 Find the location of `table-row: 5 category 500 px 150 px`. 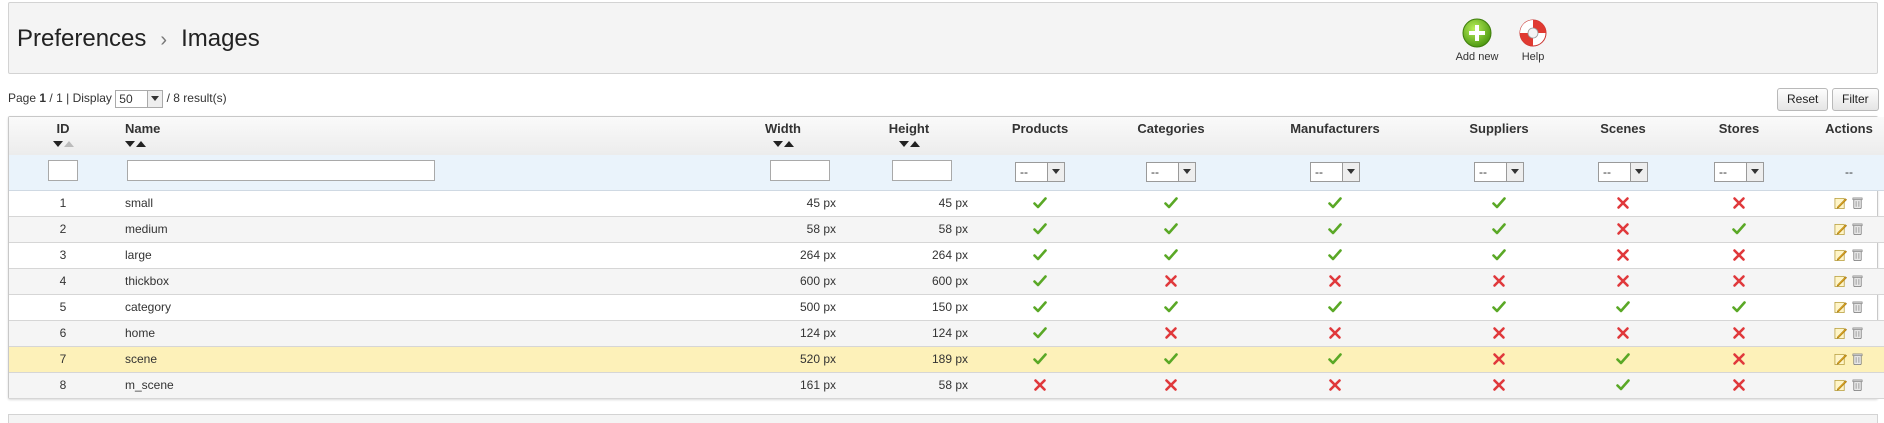

table-row: 5 category 500 px 150 px is located at coordinates (946, 307).